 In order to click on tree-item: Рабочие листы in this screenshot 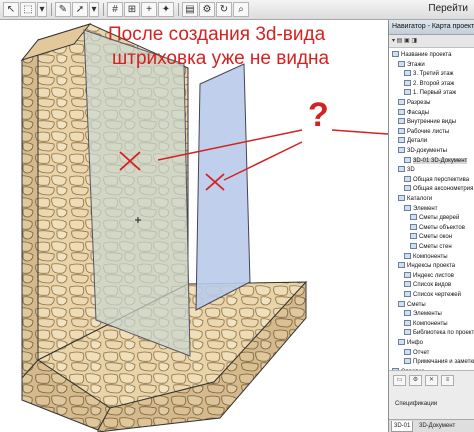, I will do `click(423, 132)`.